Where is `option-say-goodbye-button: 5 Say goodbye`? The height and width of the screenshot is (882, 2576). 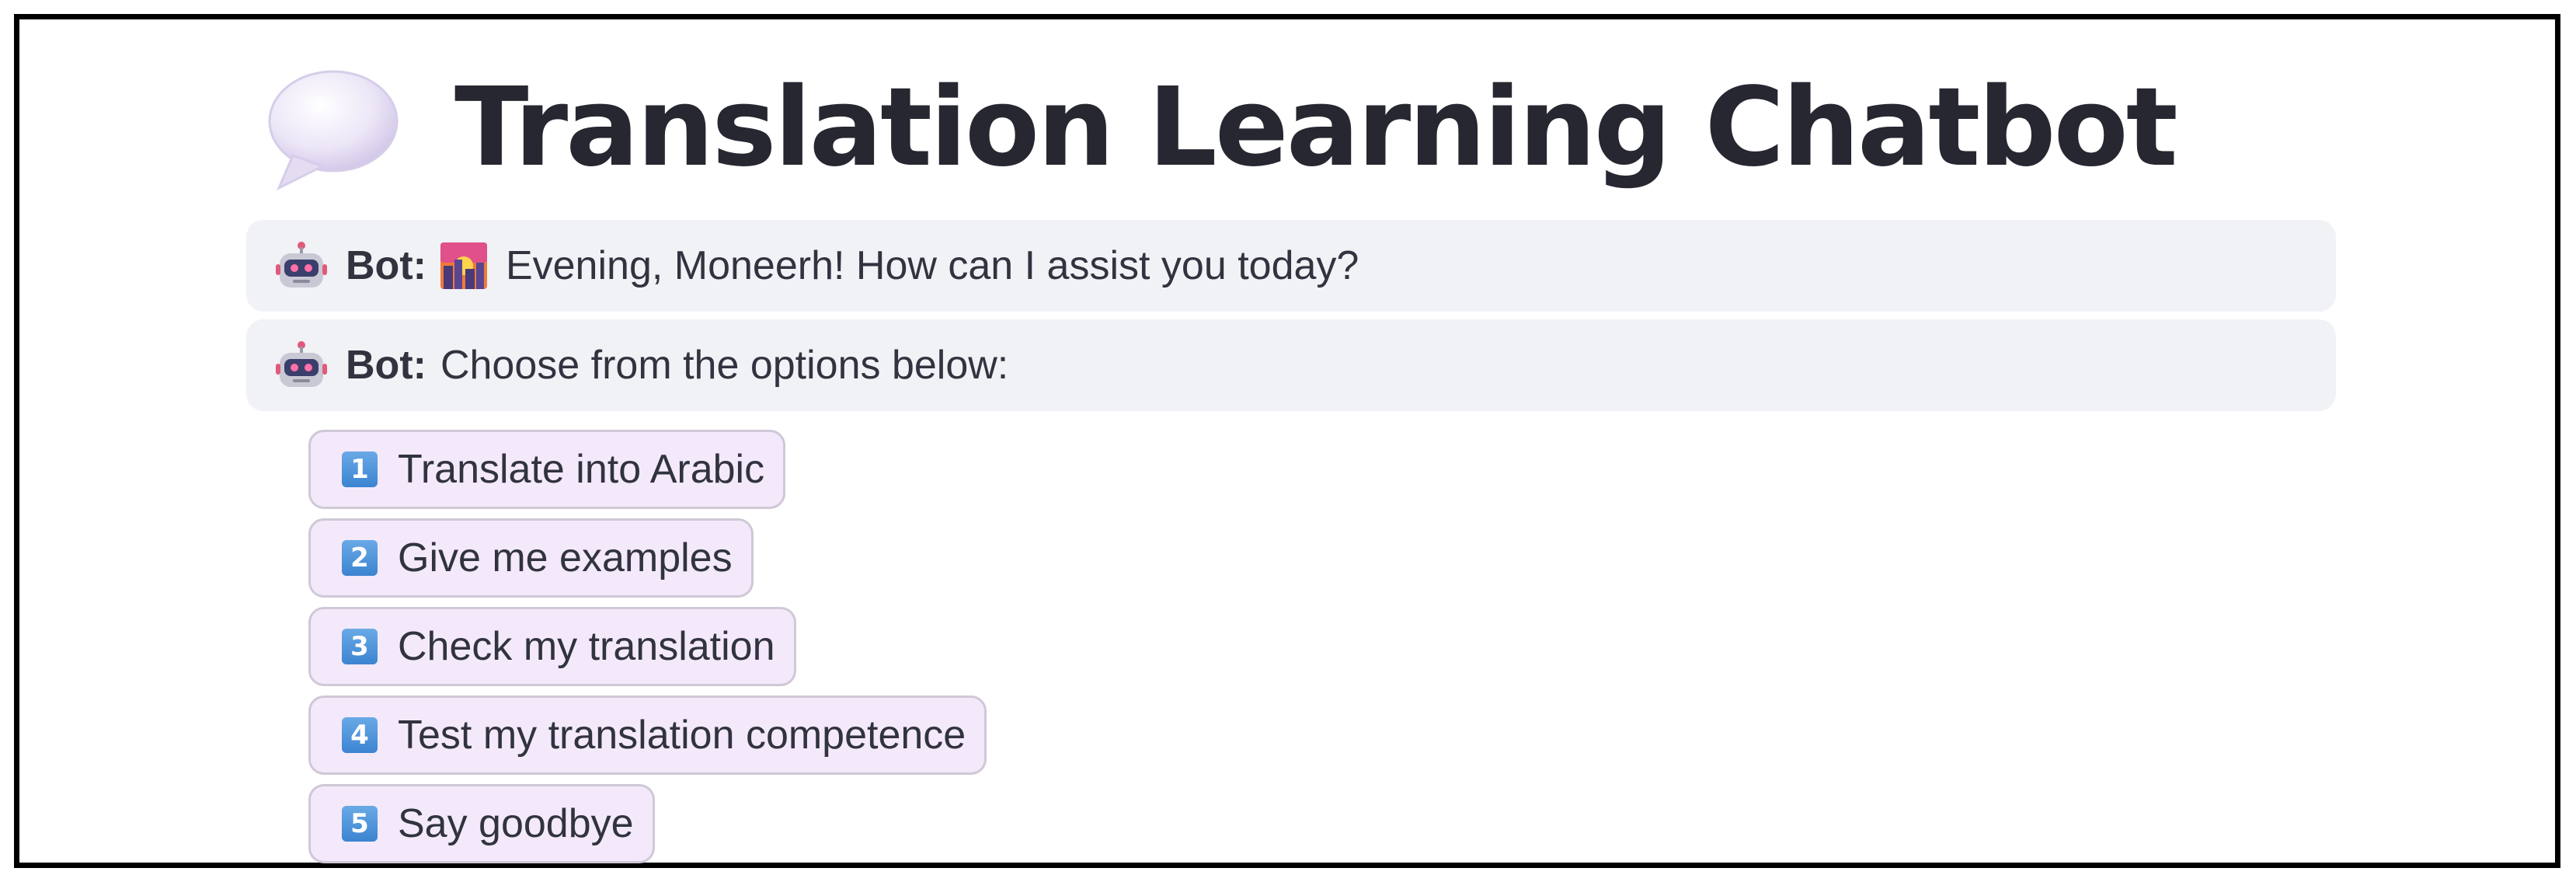
option-say-goodbye-button: 5 Say goodbye is located at coordinates (481, 824).